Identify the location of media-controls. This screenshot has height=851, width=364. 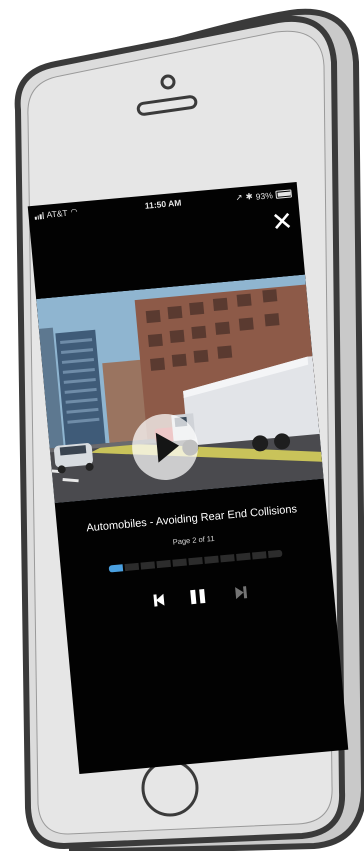
(199, 598).